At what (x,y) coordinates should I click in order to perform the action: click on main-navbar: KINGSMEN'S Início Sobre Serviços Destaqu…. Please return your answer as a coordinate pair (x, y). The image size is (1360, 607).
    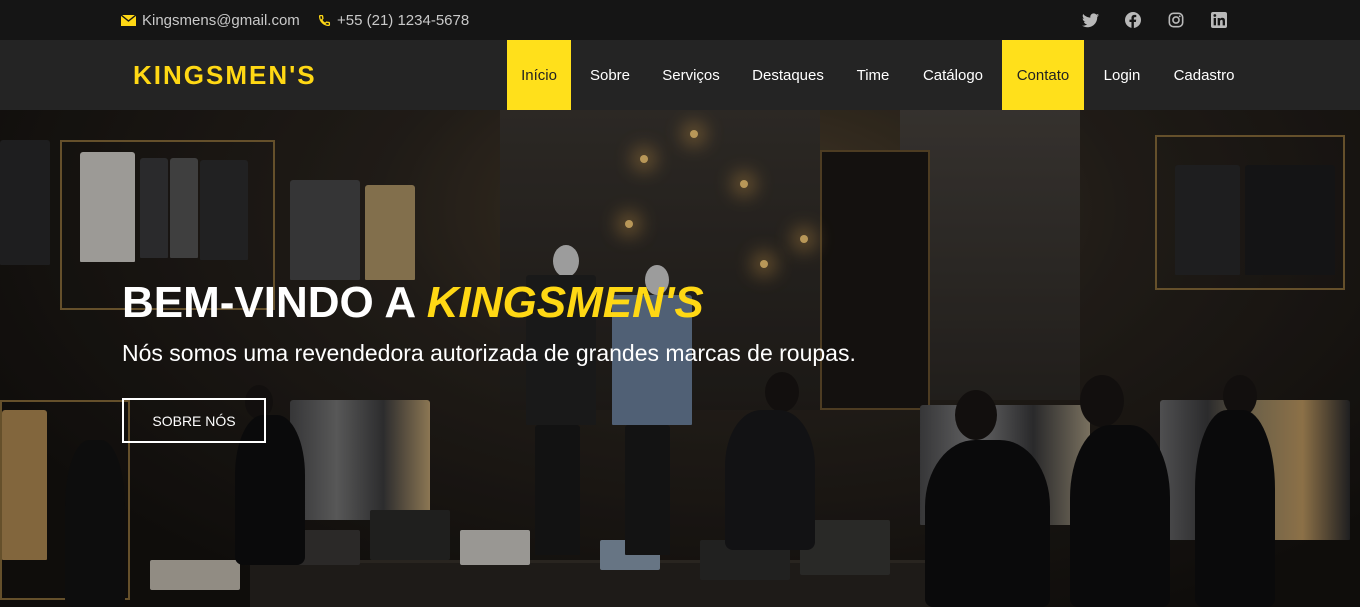
    Looking at the image, I should click on (680, 75).